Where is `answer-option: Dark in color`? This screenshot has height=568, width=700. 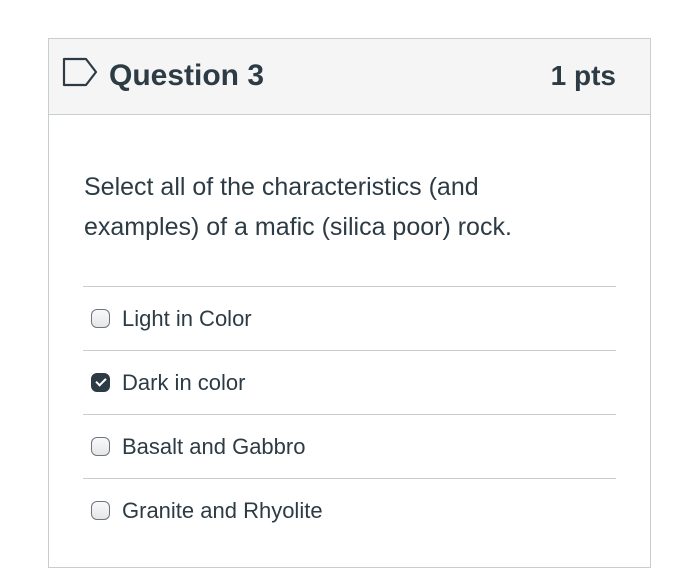 answer-option: Dark in color is located at coordinates (349, 382).